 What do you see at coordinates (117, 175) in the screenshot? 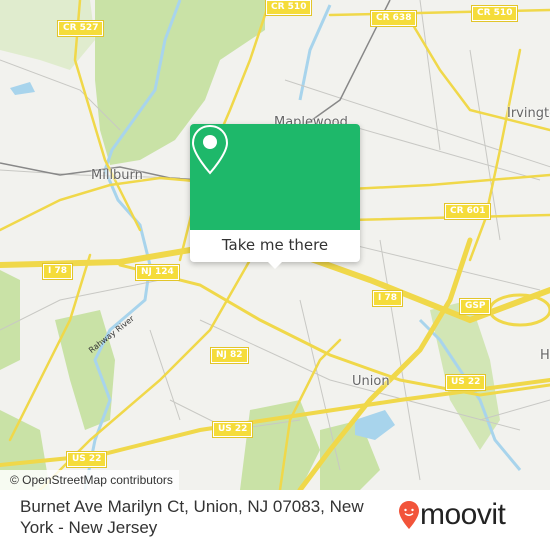
I see `place-label-millburn: Millburn` at bounding box center [117, 175].